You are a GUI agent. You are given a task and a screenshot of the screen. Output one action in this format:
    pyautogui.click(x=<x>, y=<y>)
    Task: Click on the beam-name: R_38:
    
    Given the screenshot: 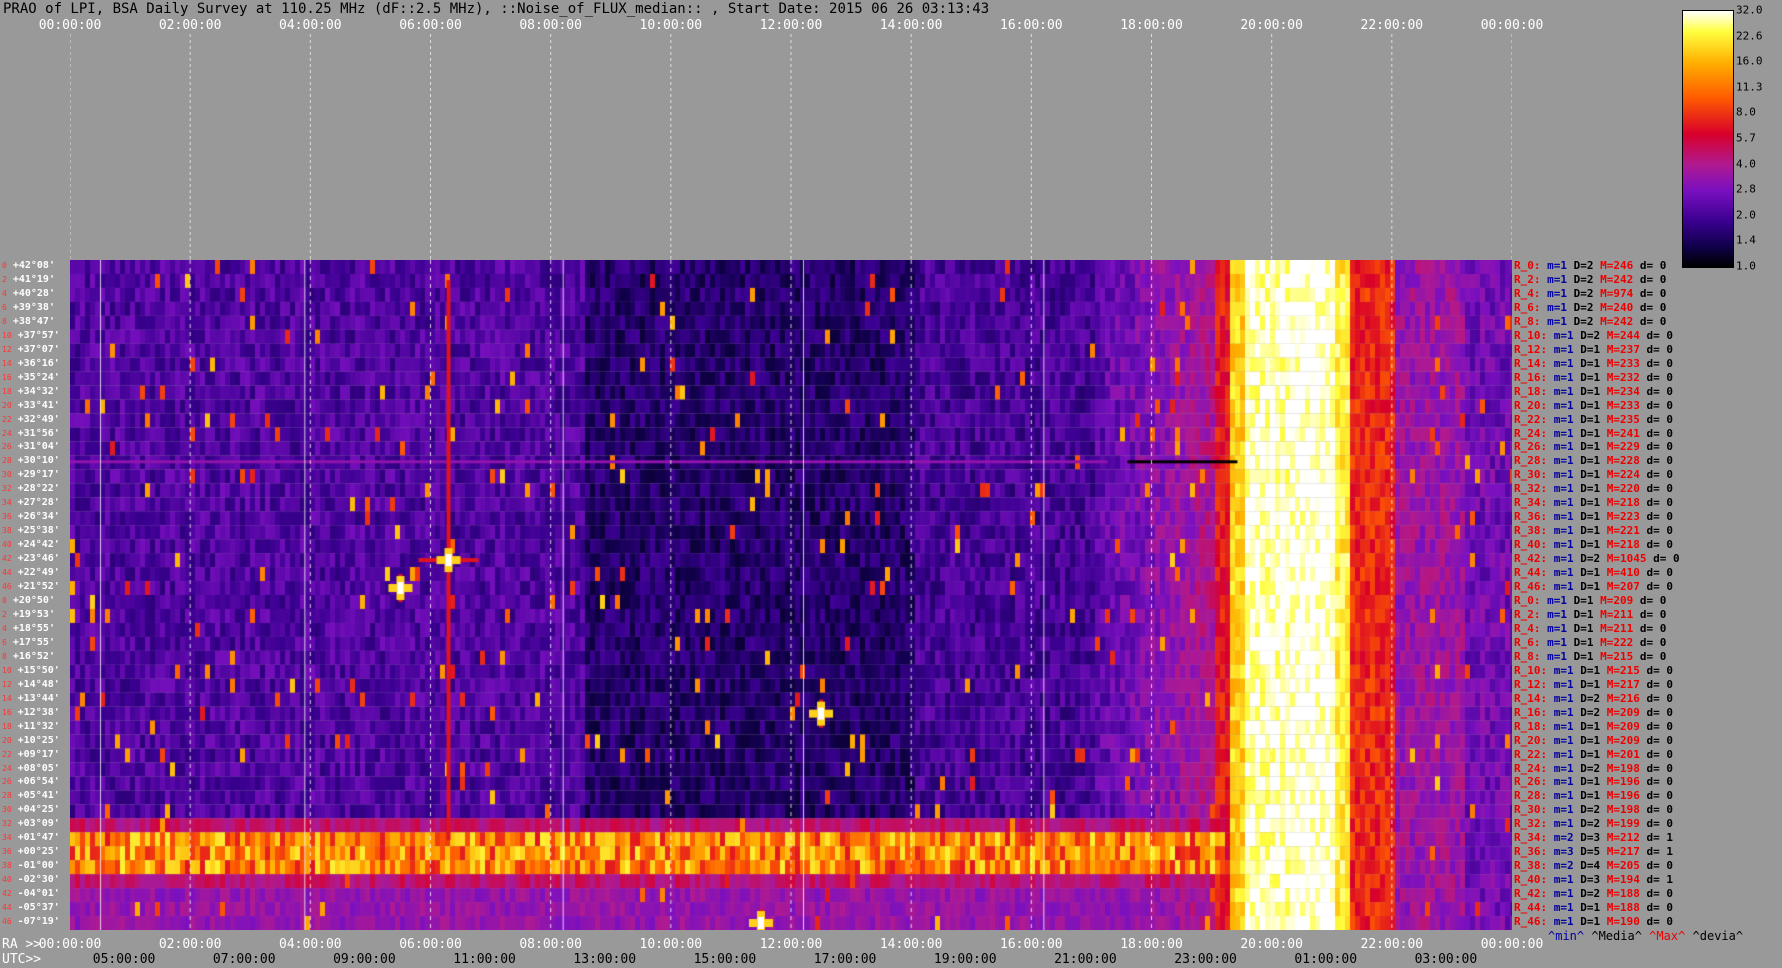 What is the action you would take?
    pyautogui.click(x=1534, y=531)
    